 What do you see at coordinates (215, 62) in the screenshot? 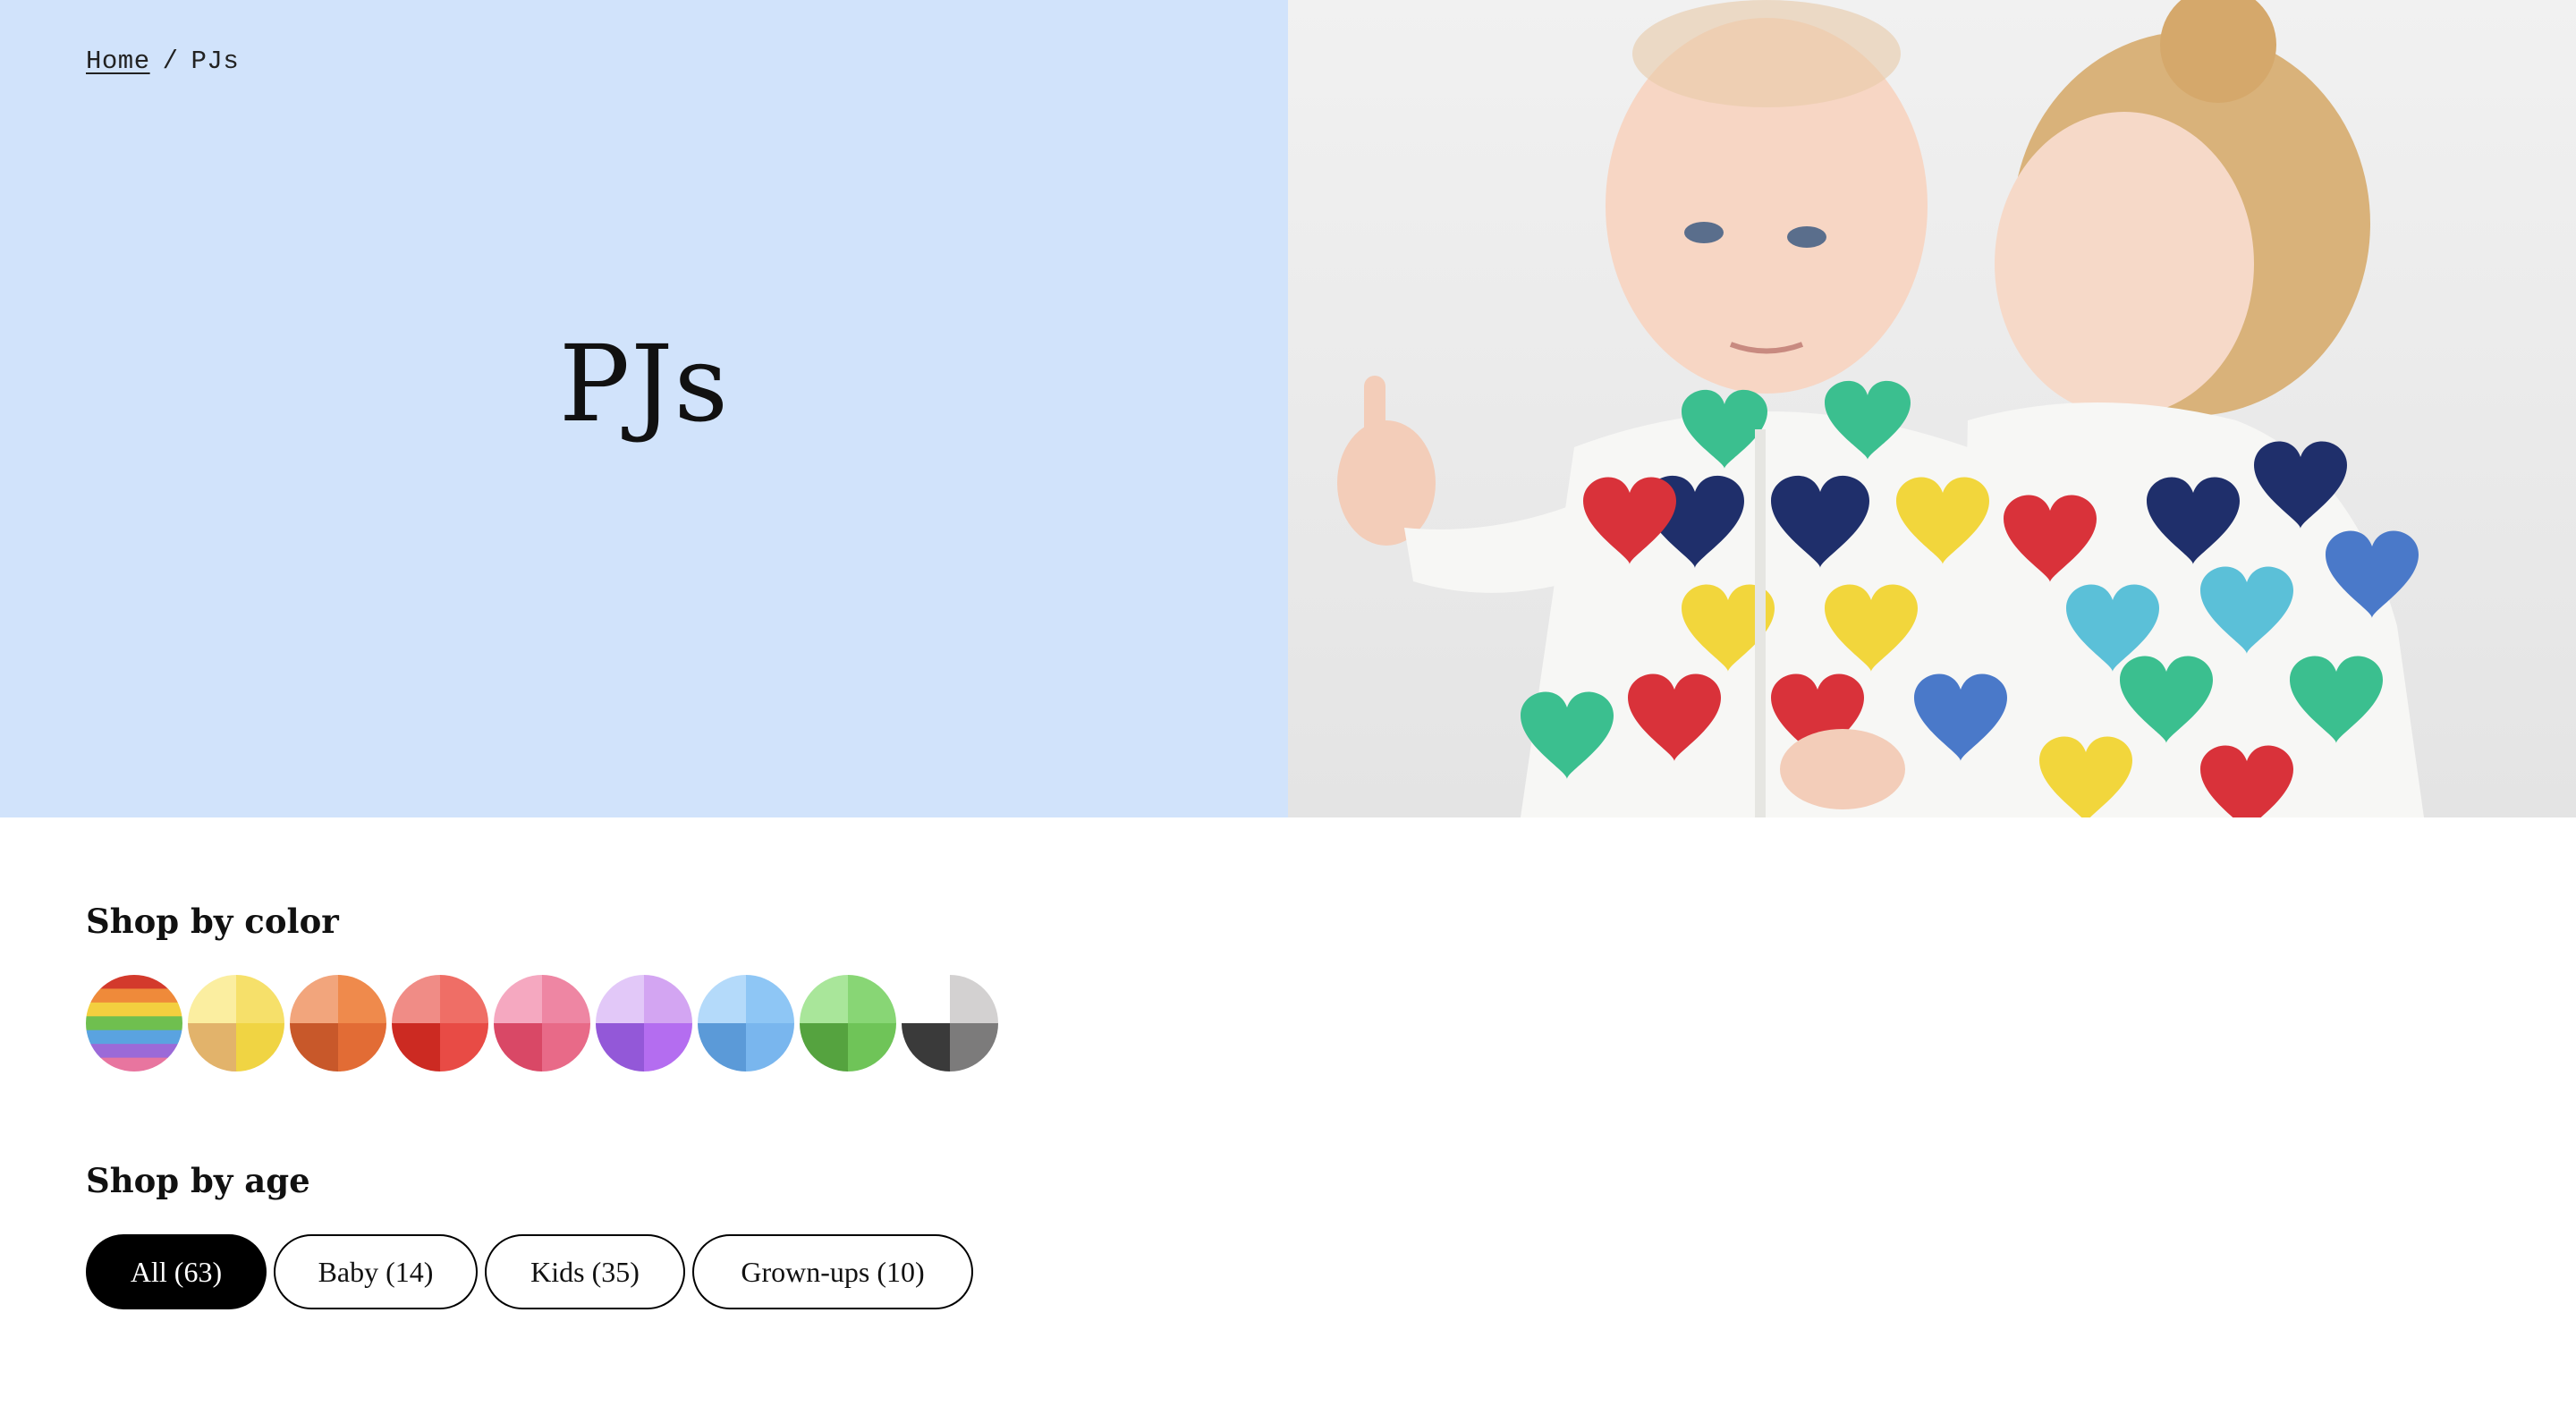
I see `breadcrumb-current: PJs` at bounding box center [215, 62].